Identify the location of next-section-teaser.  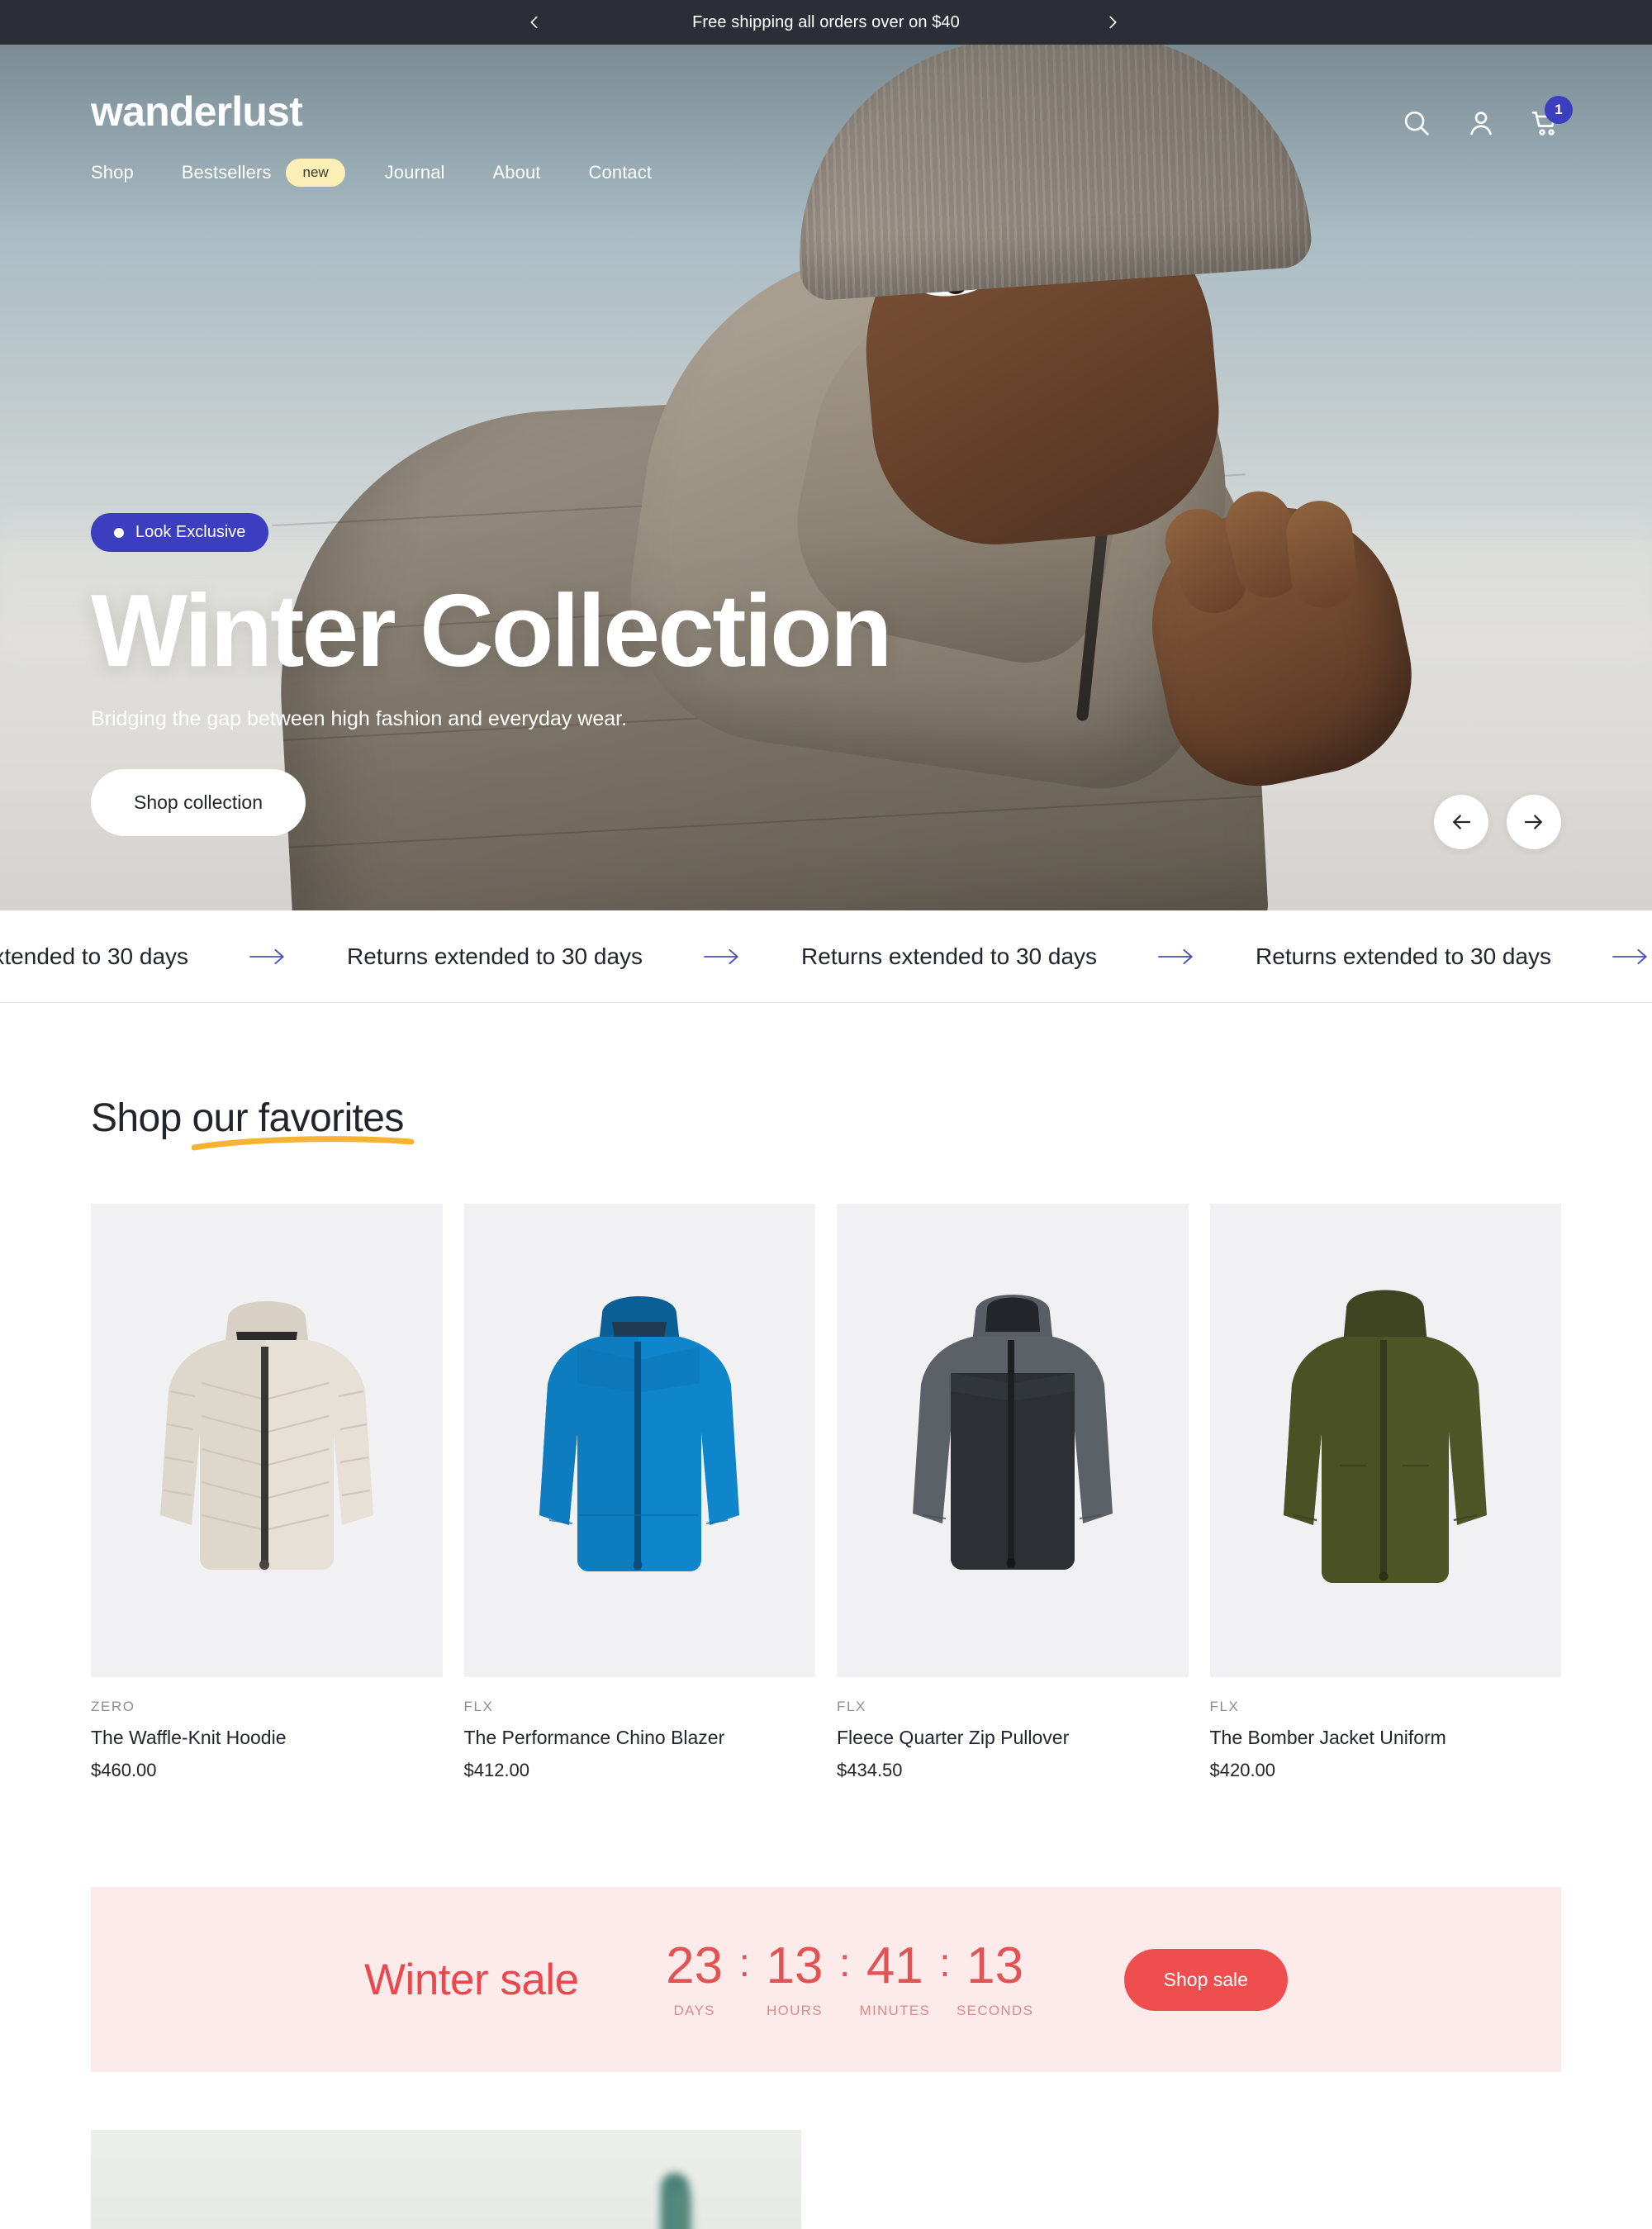
(826, 2150).